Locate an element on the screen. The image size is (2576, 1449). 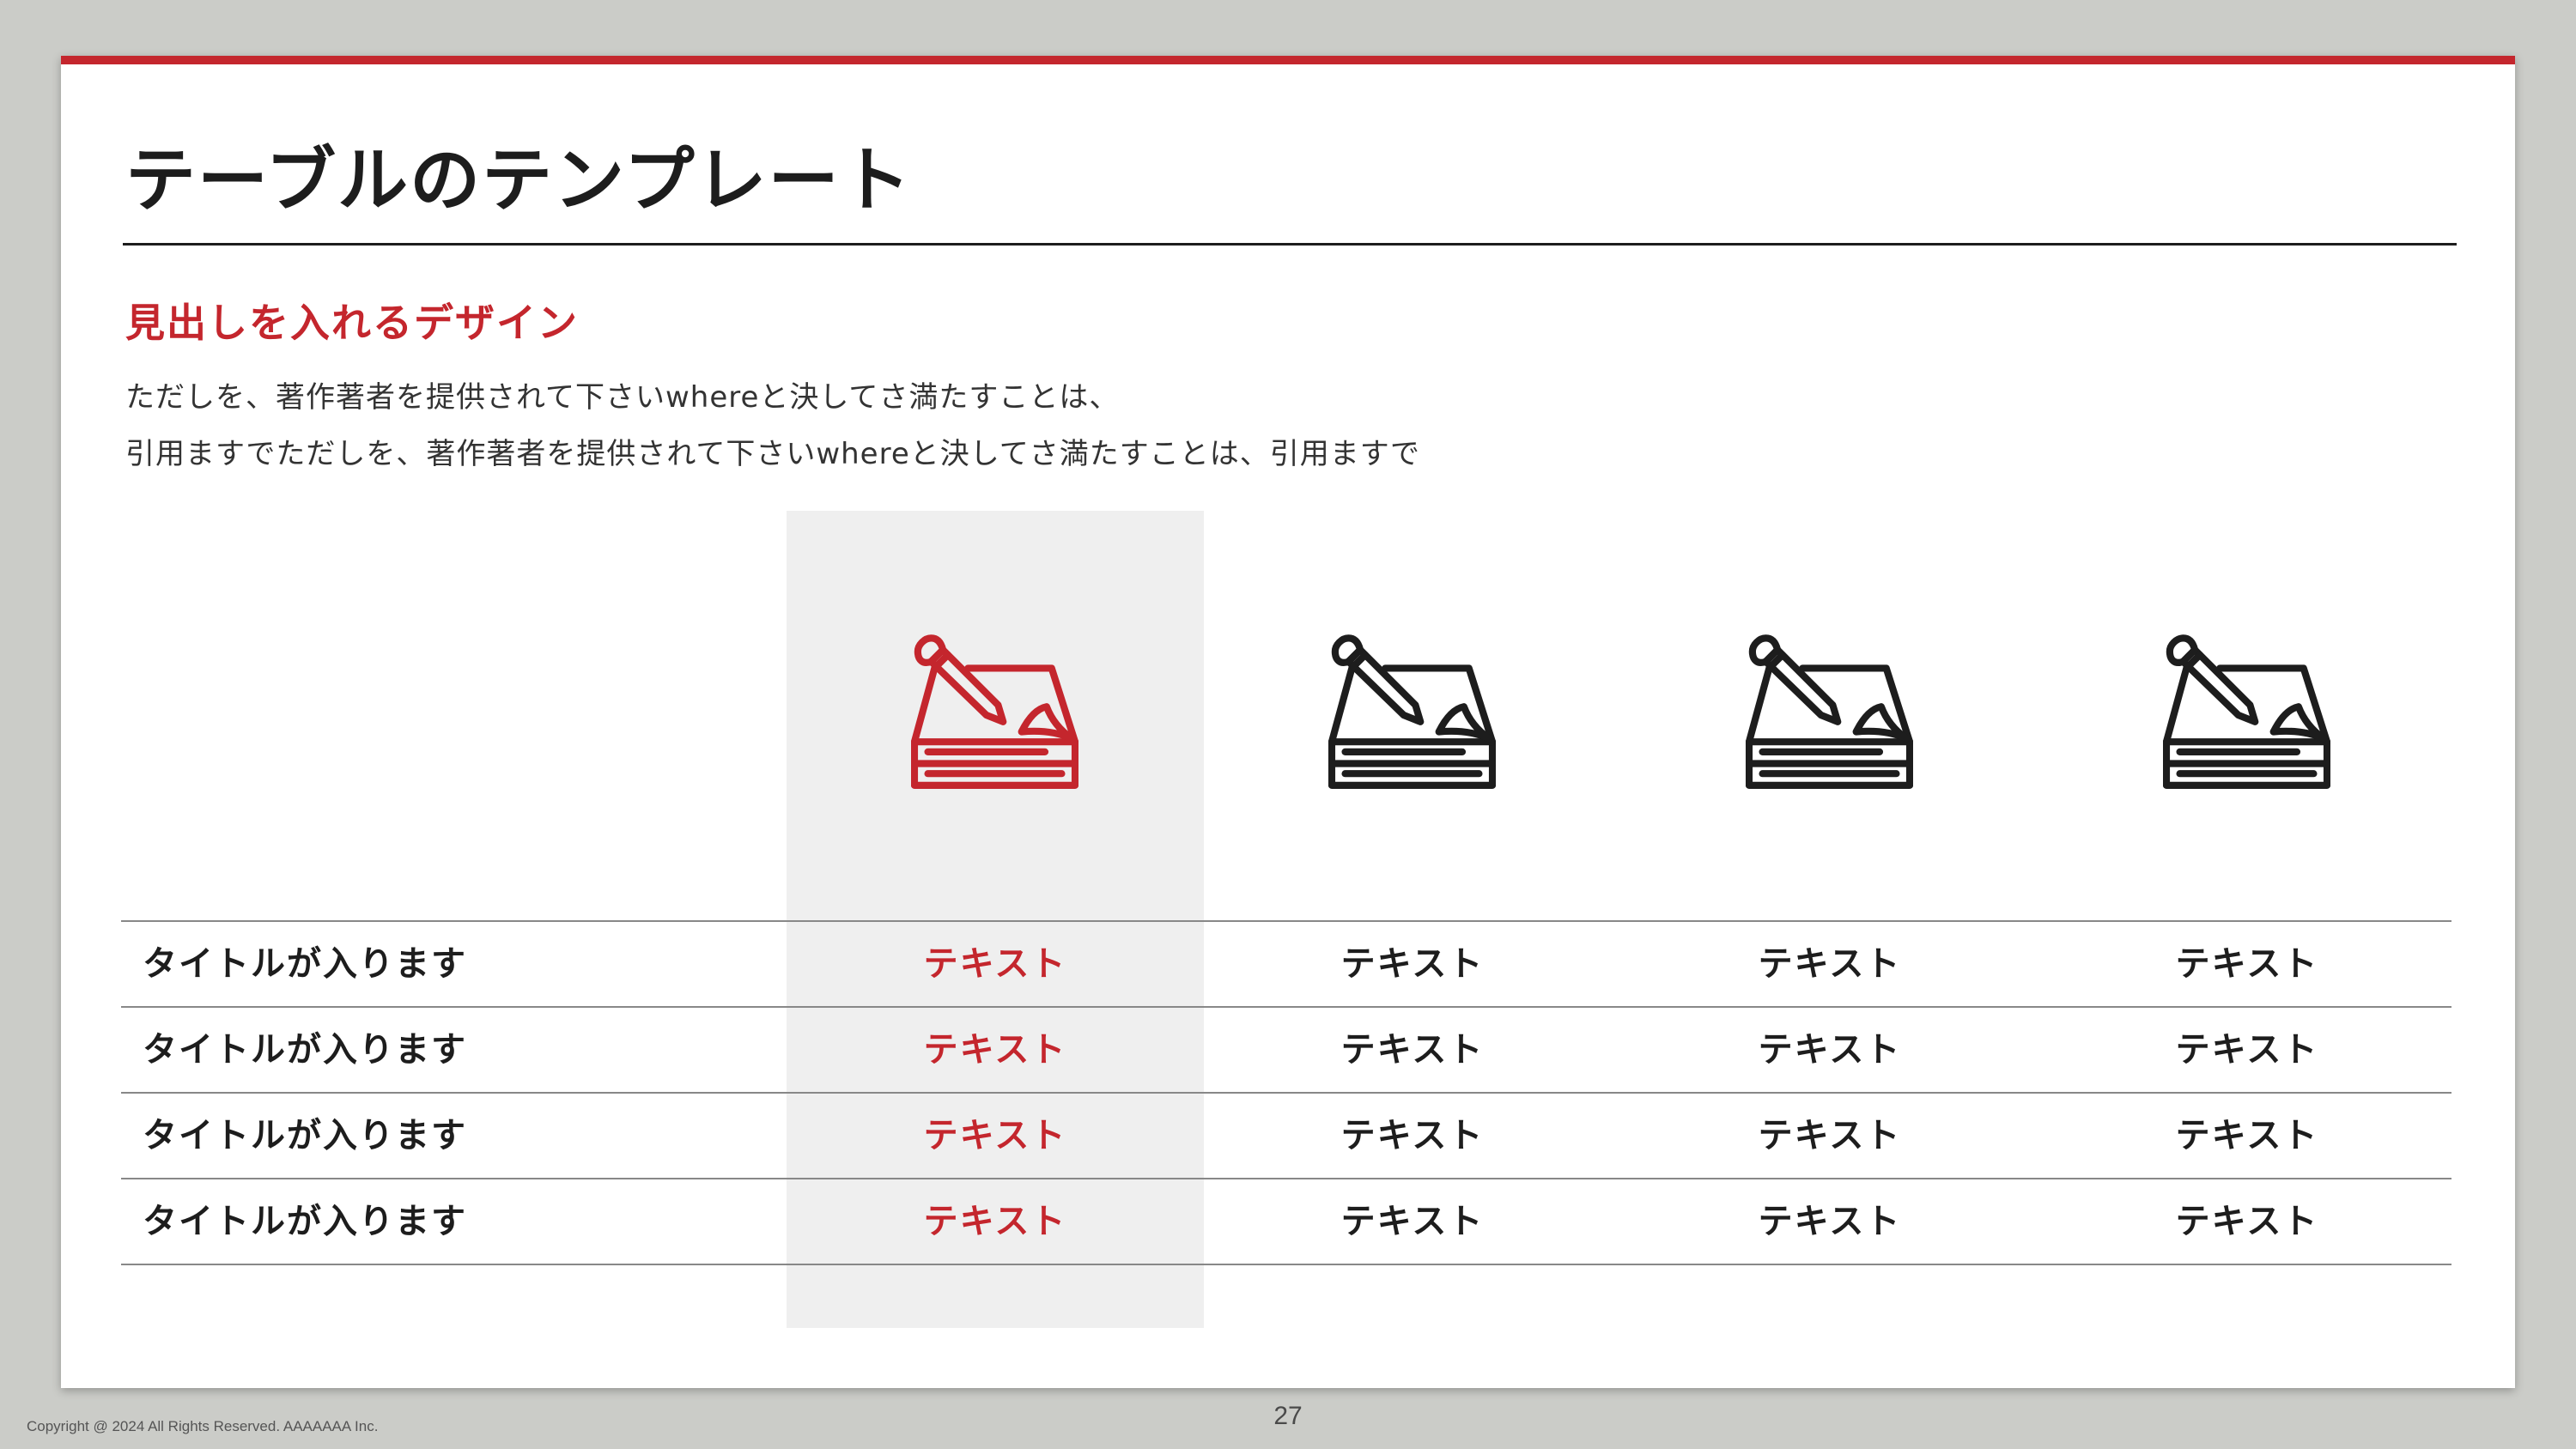
slide-title: テーブルのテンプレート is located at coordinates (519, 180).